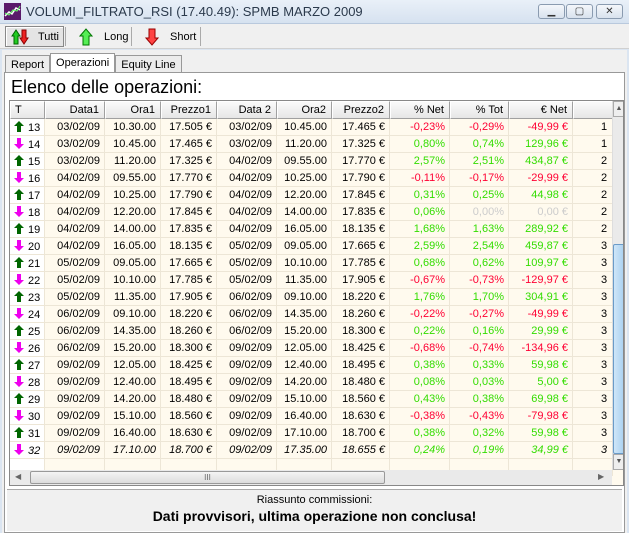 The width and height of the screenshot is (629, 533). Describe the element at coordinates (133, 161) in the screenshot. I see `cell-ora1: 11.20.00` at that location.